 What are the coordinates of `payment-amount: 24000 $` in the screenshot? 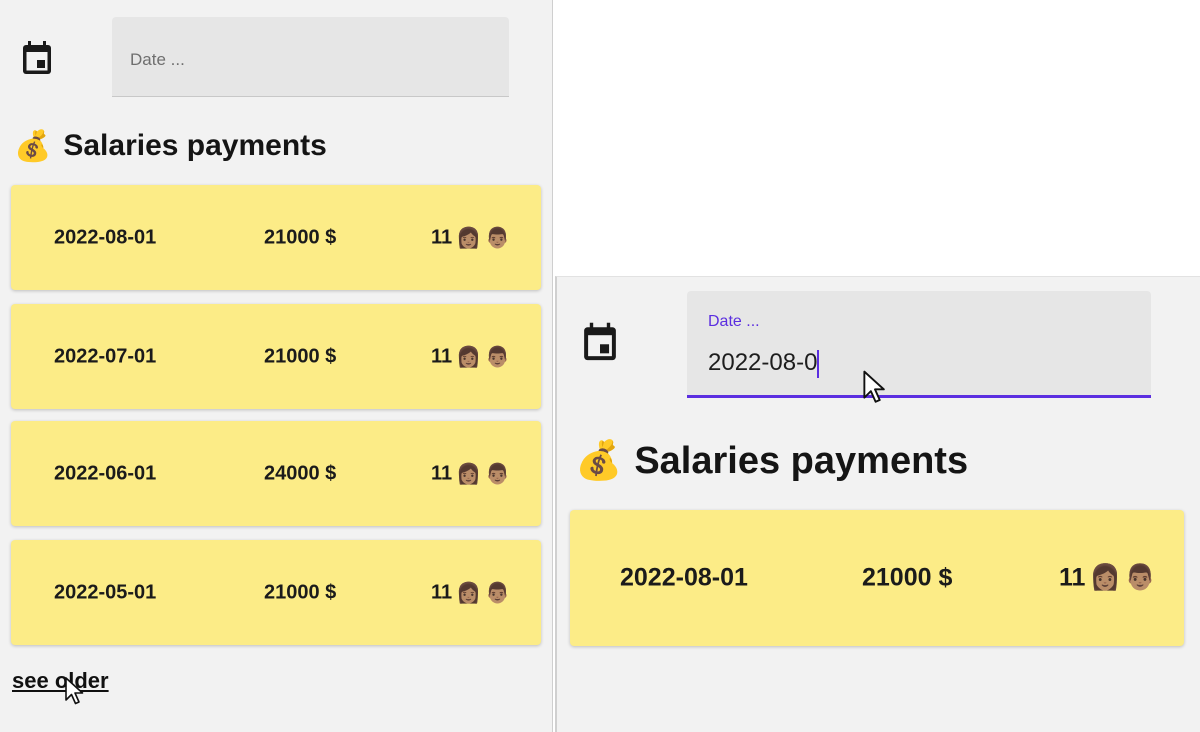 It's located at (300, 473).